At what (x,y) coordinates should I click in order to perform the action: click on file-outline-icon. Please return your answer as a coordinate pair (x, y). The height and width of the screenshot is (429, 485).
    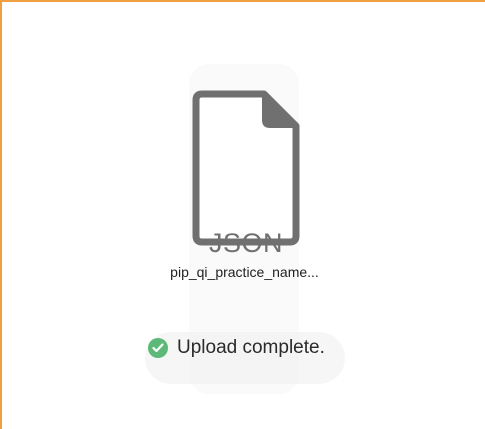
    Looking at the image, I should click on (246, 168).